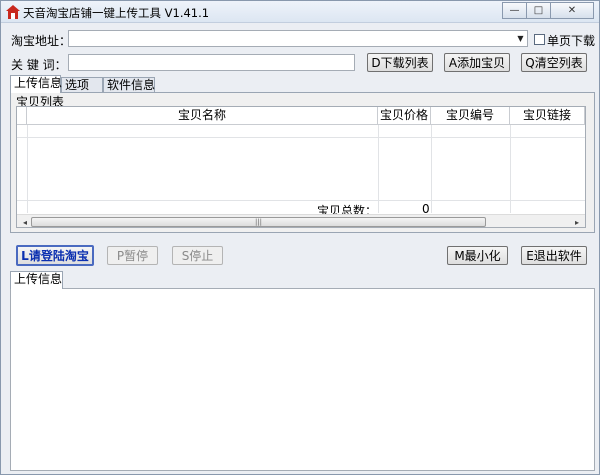 This screenshot has height=475, width=600. What do you see at coordinates (298, 38) in the screenshot?
I see `url-combobox: ▼` at bounding box center [298, 38].